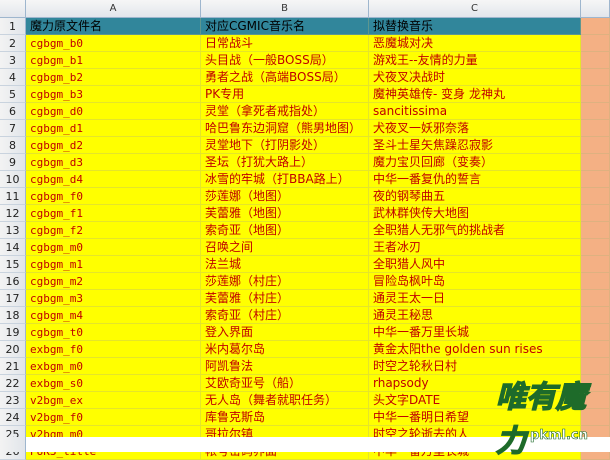 This screenshot has height=460, width=610. Describe the element at coordinates (13, 8) in the screenshot. I see `select-all-corner` at that location.